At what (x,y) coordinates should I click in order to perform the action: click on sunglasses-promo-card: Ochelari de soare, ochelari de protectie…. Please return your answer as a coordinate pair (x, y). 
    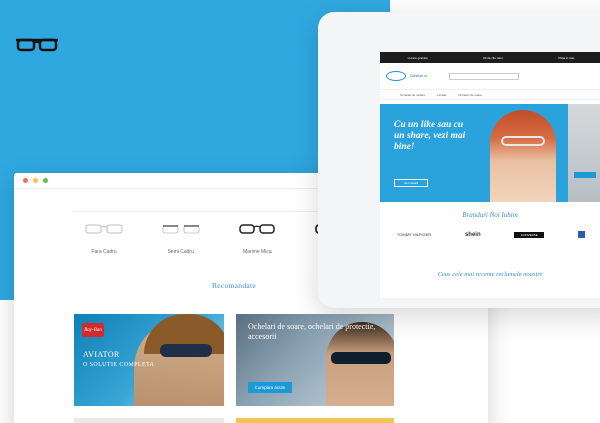
    Looking at the image, I should click on (315, 360).